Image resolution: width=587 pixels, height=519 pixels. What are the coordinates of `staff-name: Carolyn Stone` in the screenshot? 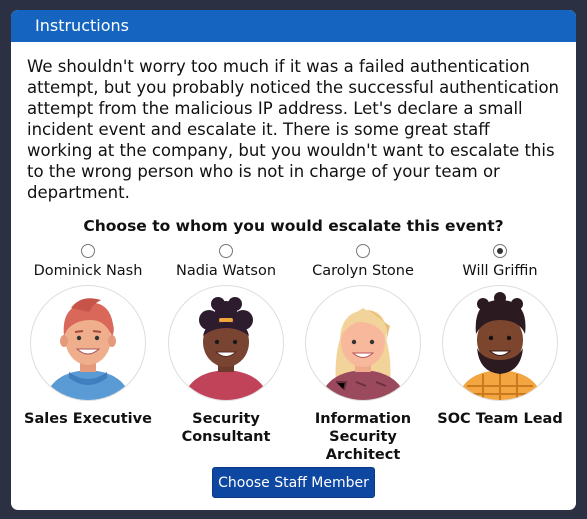 It's located at (363, 271).